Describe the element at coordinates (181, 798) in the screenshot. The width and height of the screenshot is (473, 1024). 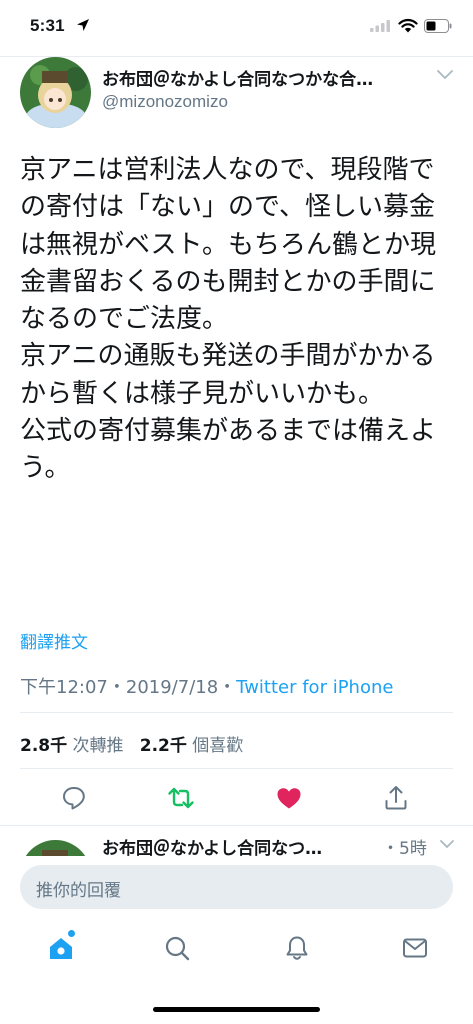
I see `retweet-icon` at that location.